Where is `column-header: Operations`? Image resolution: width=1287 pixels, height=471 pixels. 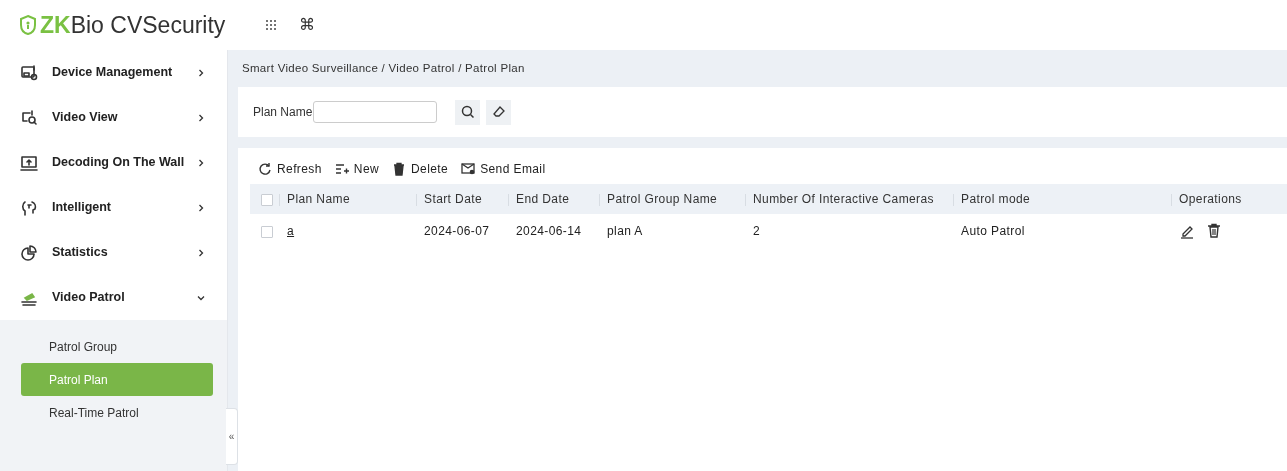 column-header: Operations is located at coordinates (1210, 199).